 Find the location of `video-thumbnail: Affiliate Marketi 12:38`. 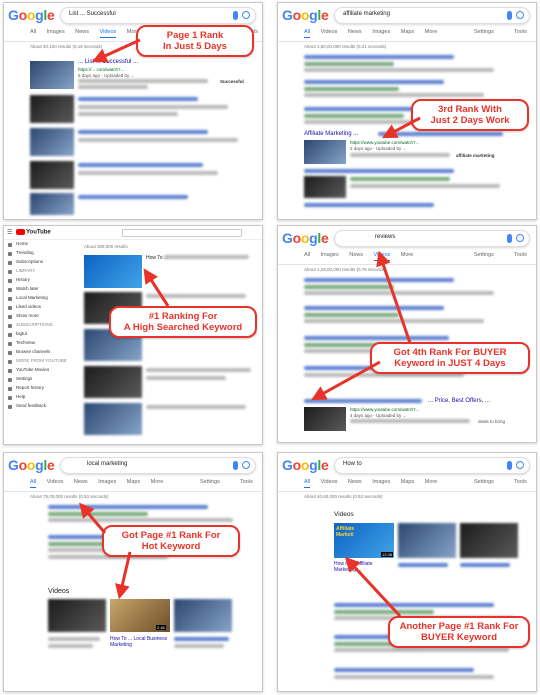

video-thumbnail: Affiliate Marketi 12:38 is located at coordinates (364, 540).